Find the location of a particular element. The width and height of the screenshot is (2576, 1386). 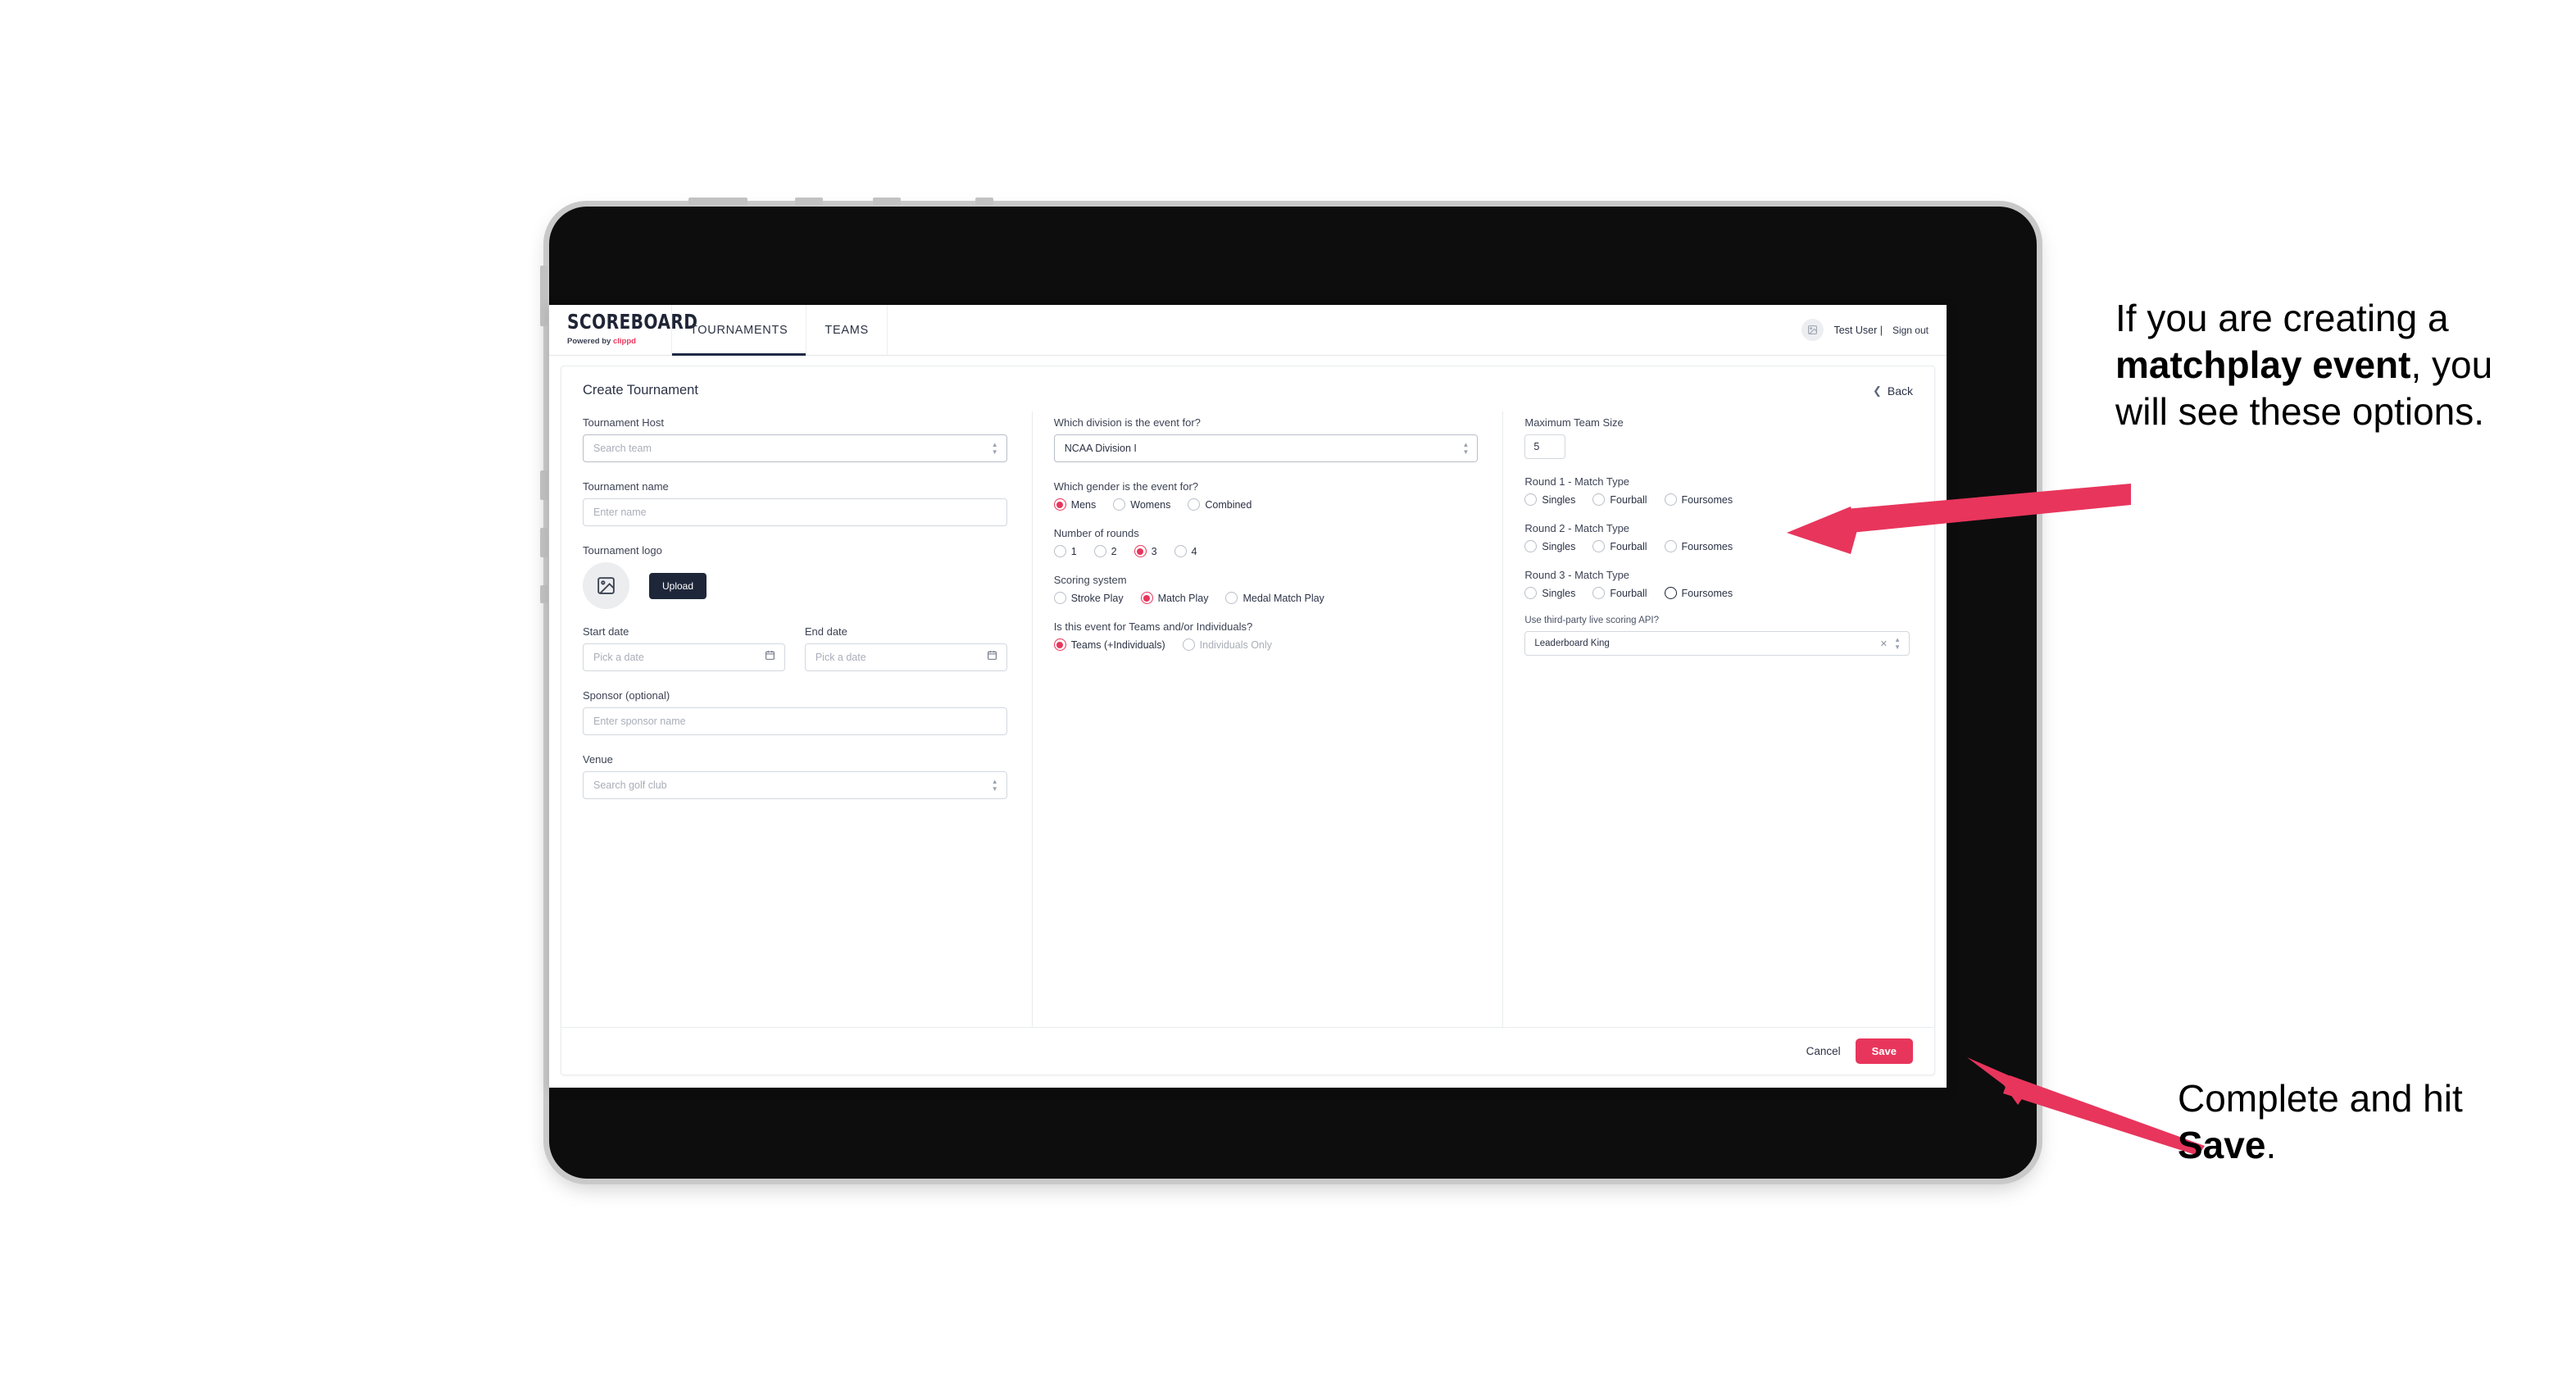

round-2-option-foursomes: Foursomes is located at coordinates (1698, 546).